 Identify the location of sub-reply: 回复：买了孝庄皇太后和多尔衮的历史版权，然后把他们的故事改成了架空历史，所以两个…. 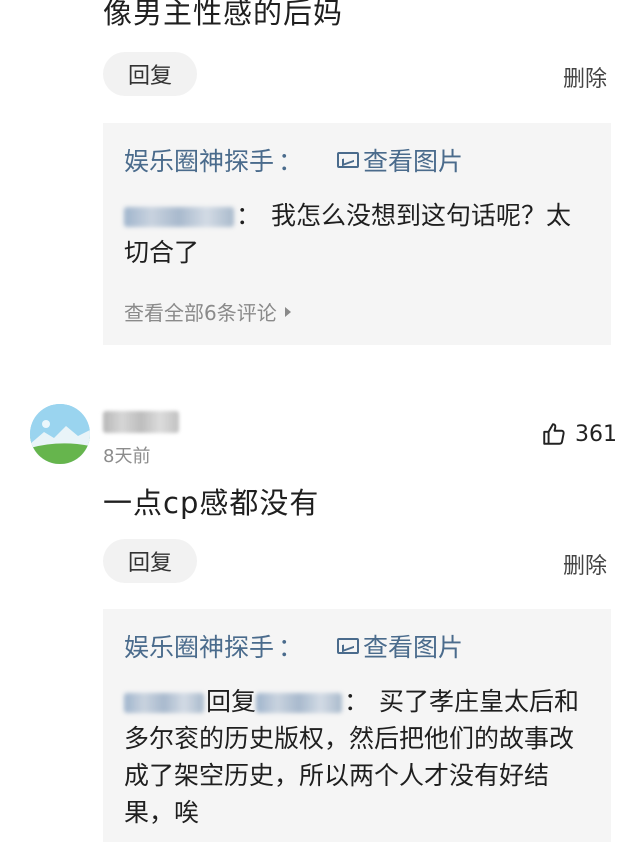
(356, 757).